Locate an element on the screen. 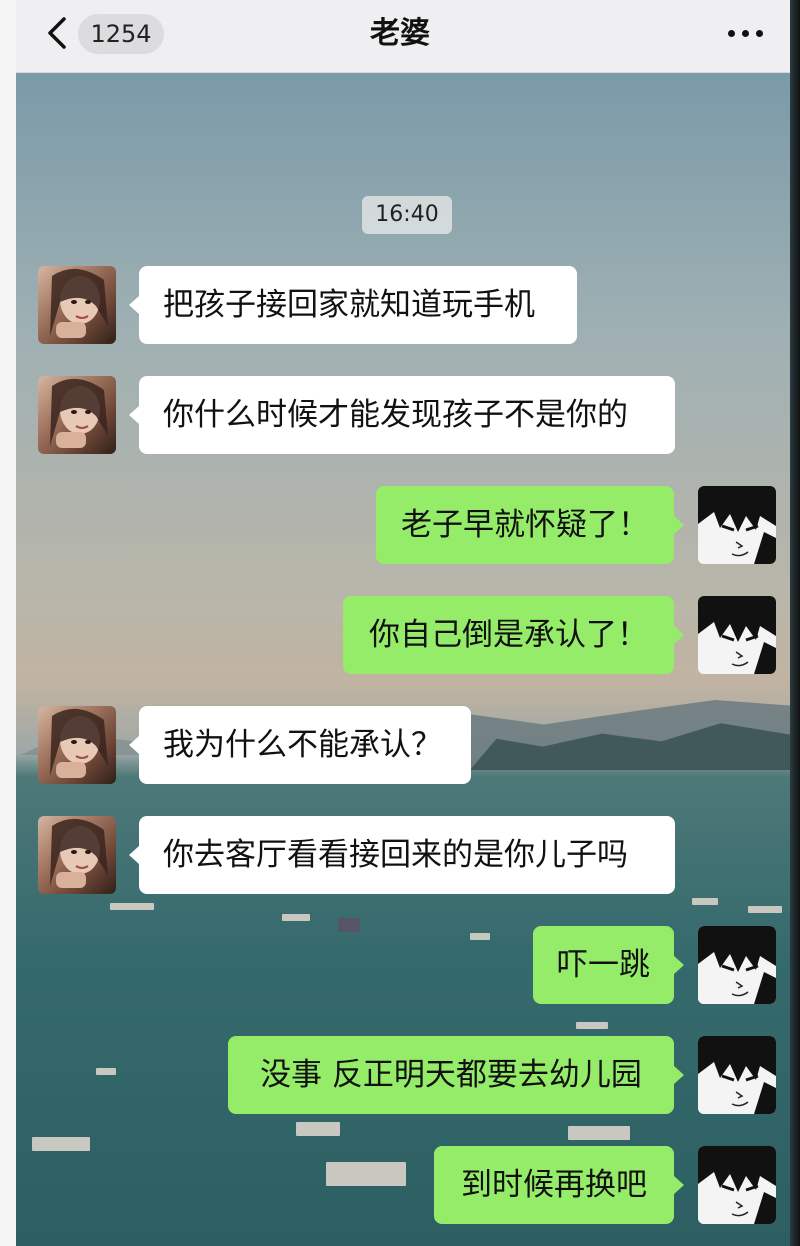  message-text: 你什么时候才能发现孩子不是你的 is located at coordinates (395, 415).